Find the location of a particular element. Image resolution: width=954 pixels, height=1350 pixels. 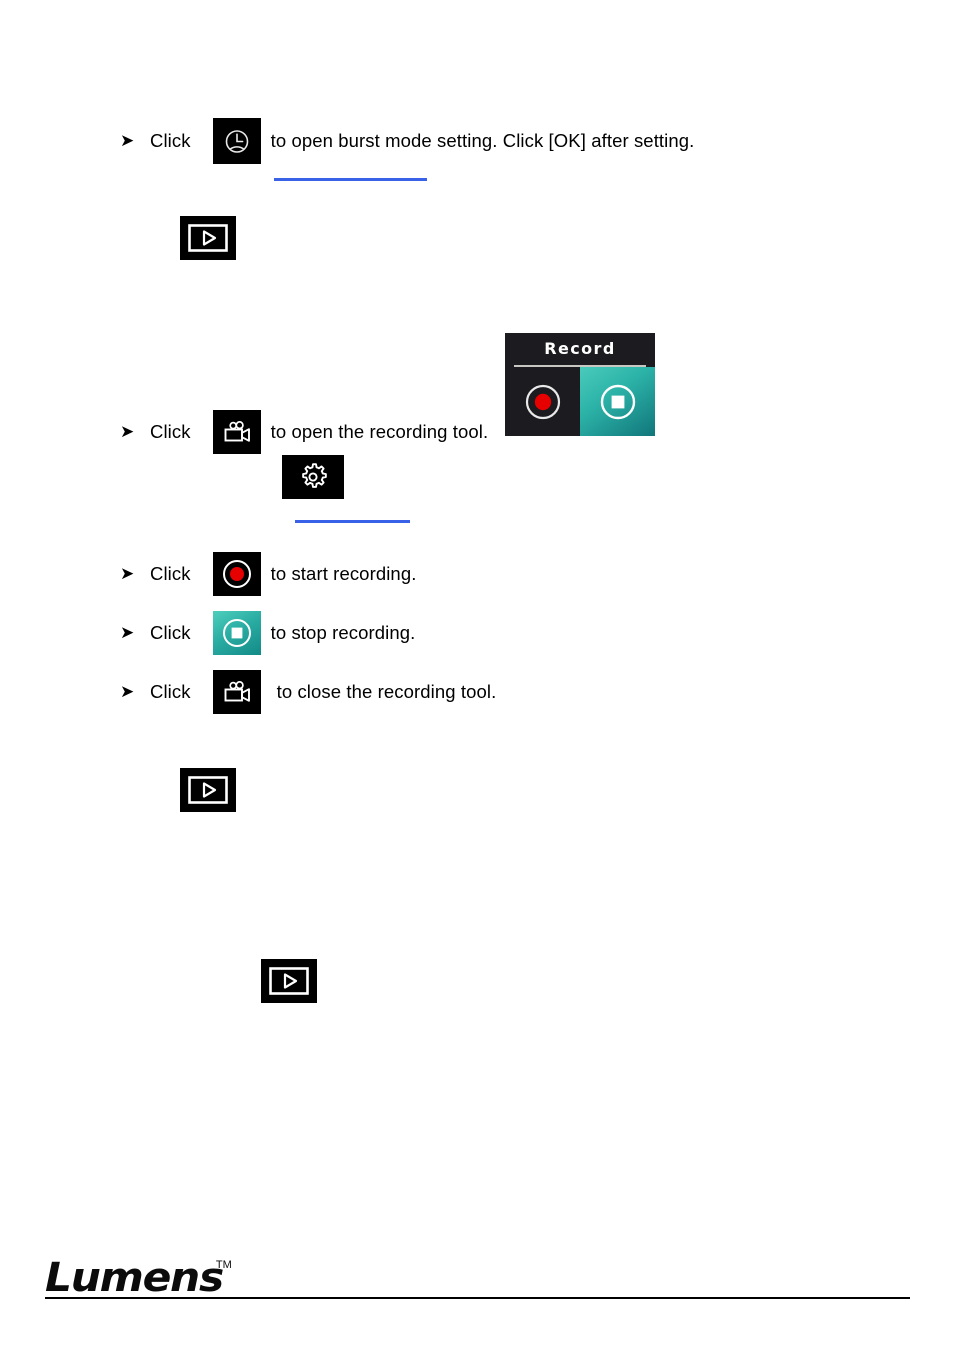

start-record-button is located at coordinates (542, 401).